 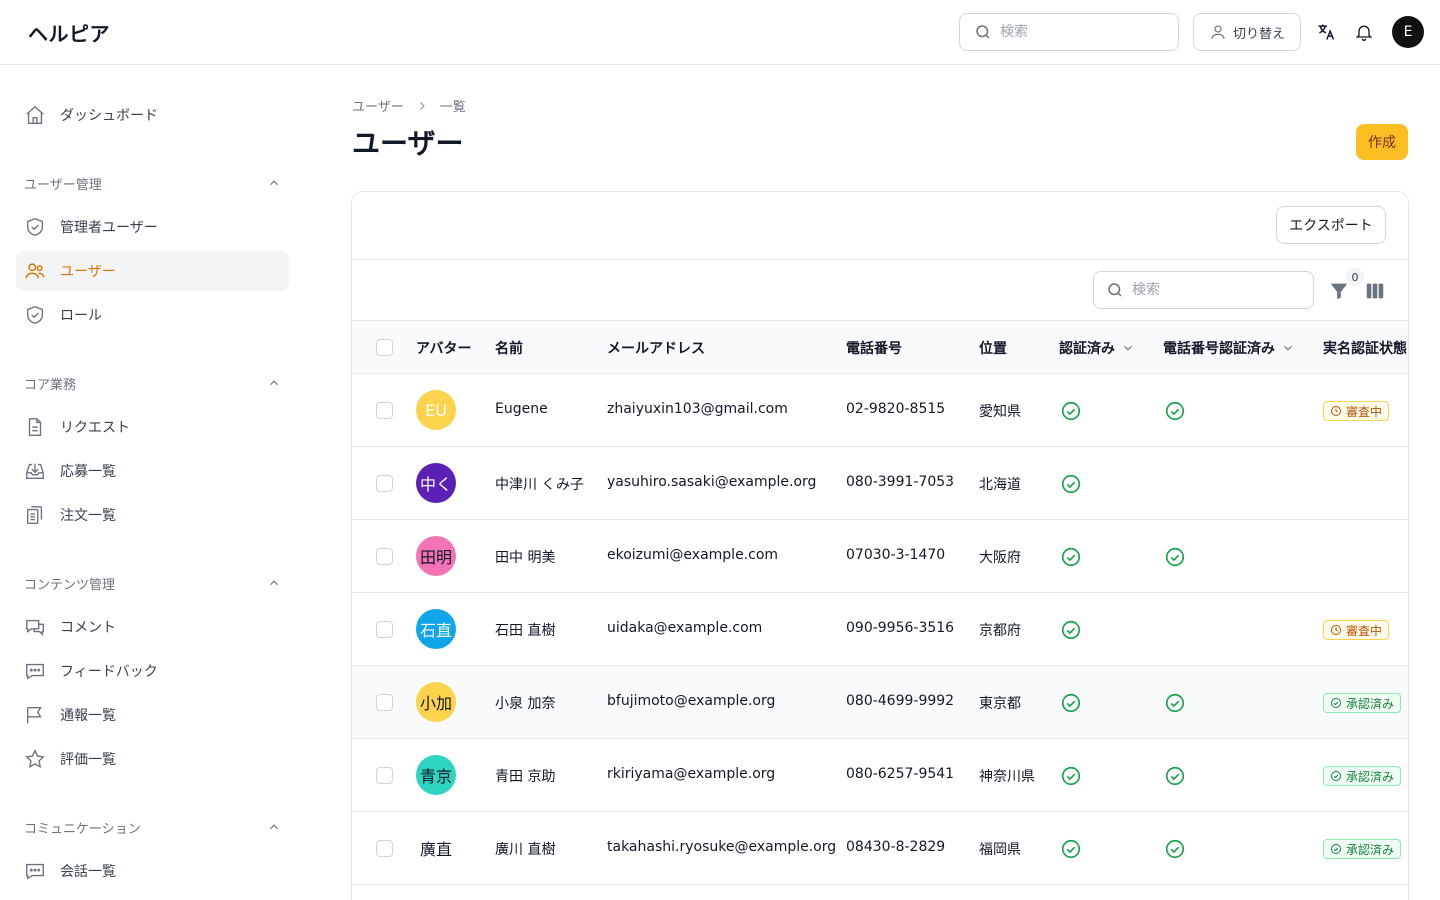 I want to click on cell-email: rkiriyama@example.org, so click(x=691, y=774).